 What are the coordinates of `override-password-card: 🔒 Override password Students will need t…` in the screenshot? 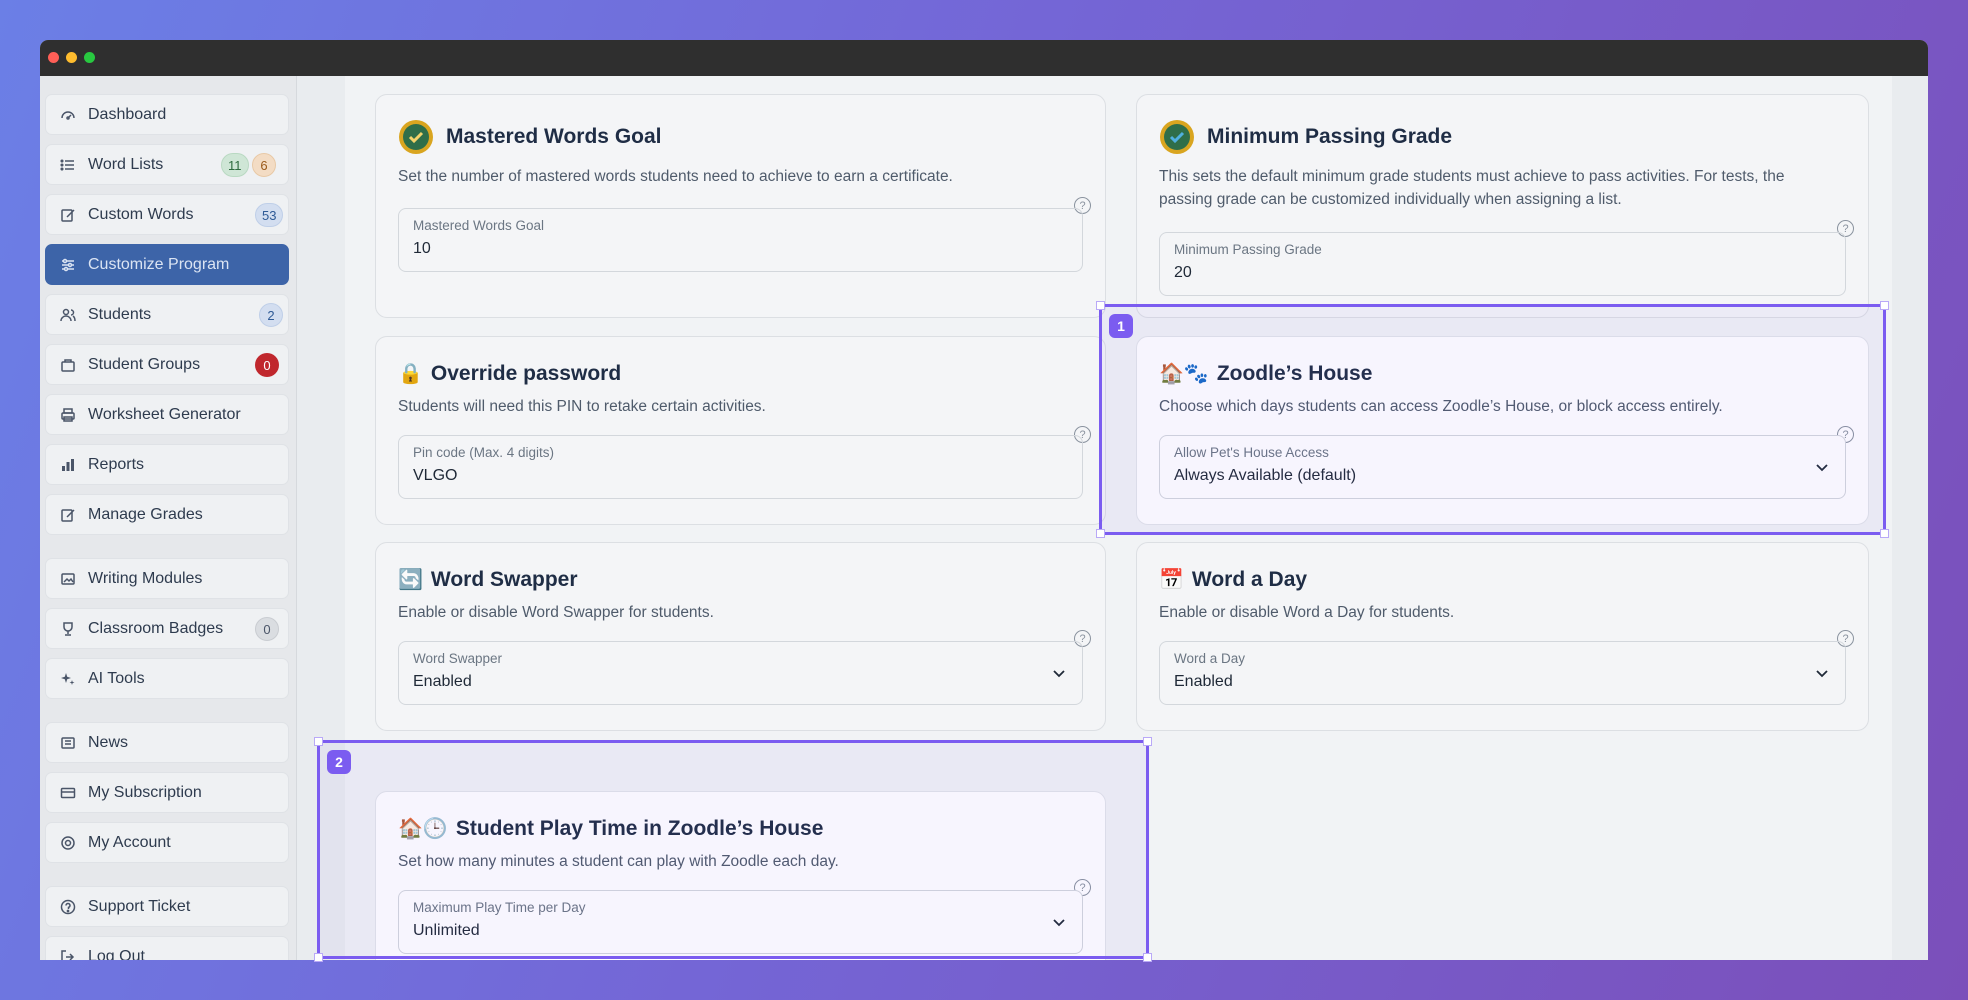 It's located at (740, 430).